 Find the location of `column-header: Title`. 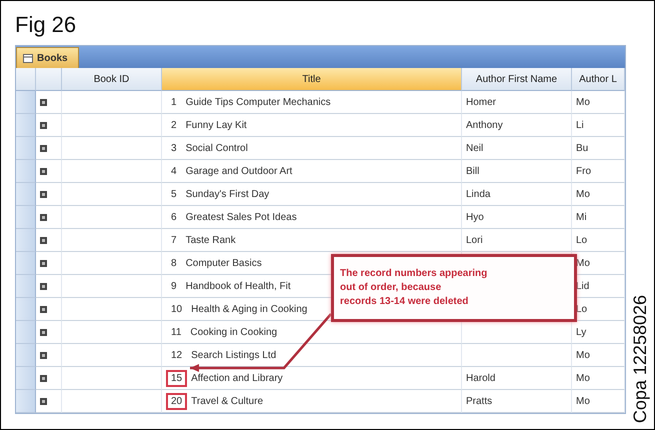

column-header: Title is located at coordinates (312, 79).